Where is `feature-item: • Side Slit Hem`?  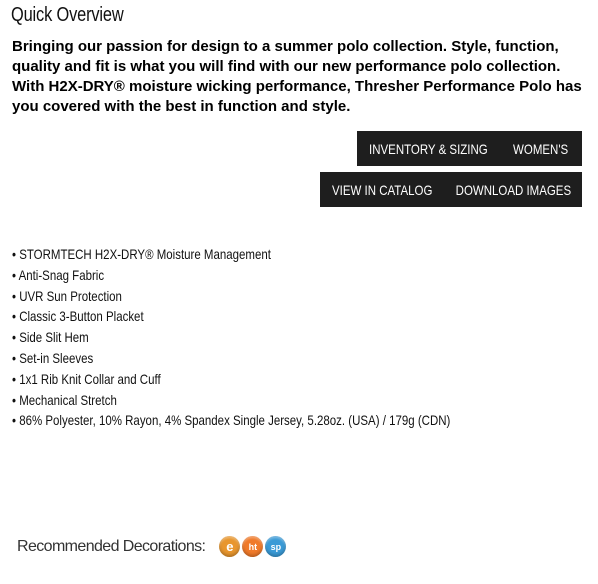
feature-item: • Side Slit Hem is located at coordinates (50, 337).